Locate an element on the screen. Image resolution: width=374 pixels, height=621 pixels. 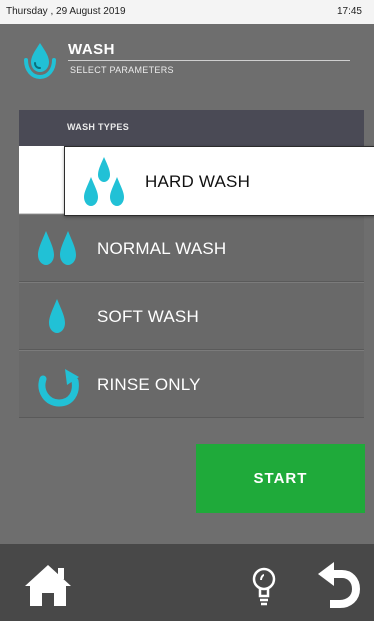
header: WASH SELECT PARAMETERS is located at coordinates (187, 61).